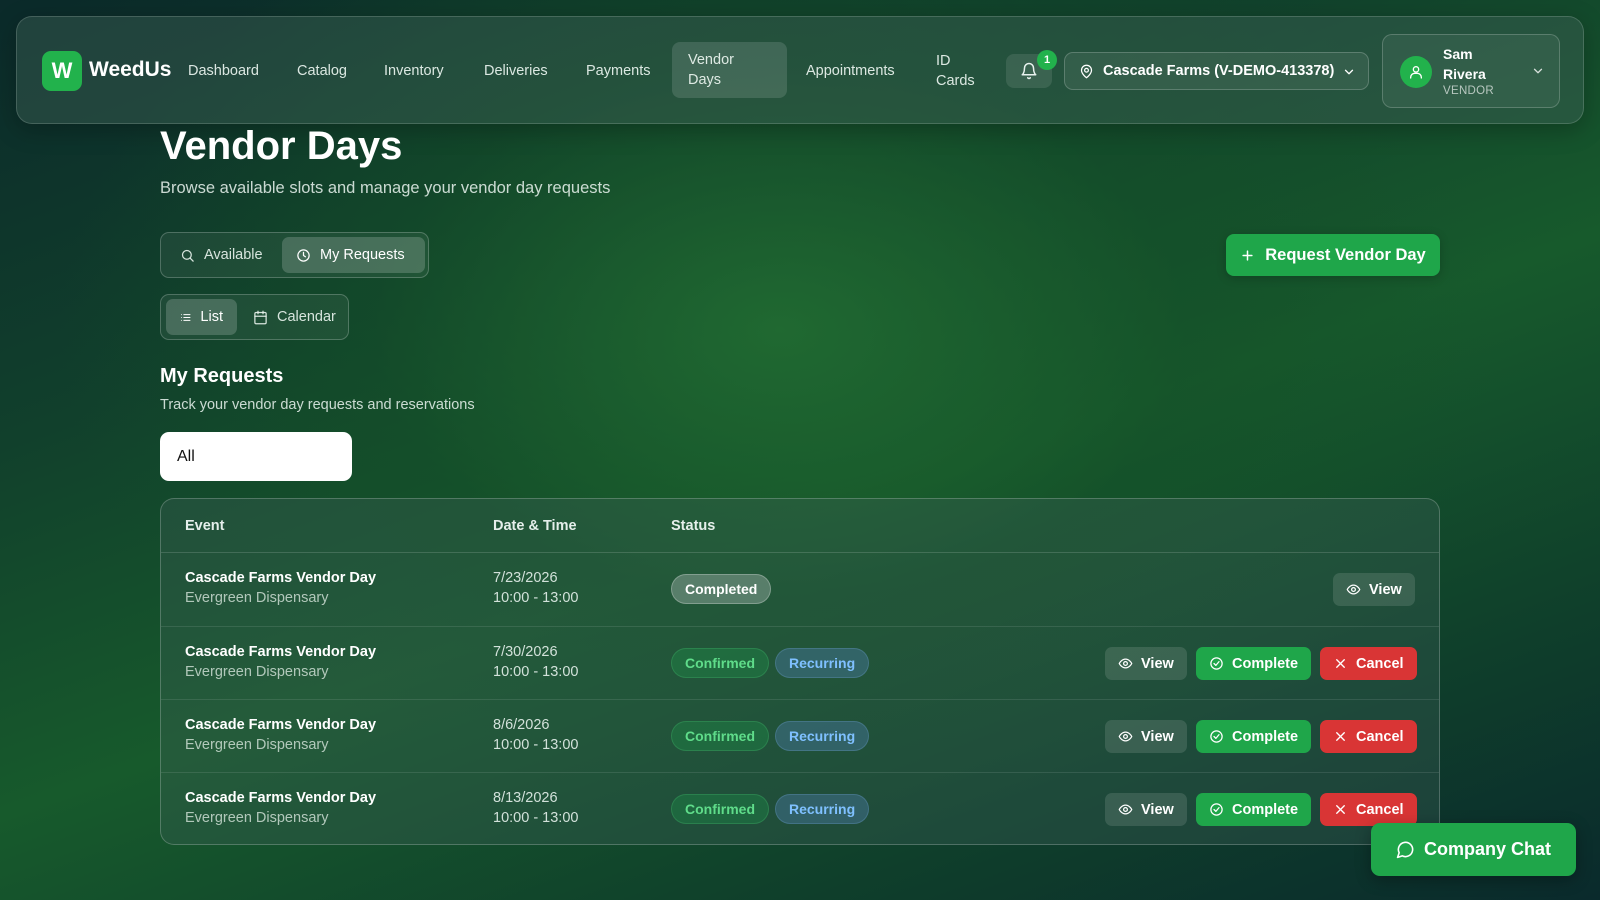 The width and height of the screenshot is (1600, 900). I want to click on view-list-button: List, so click(201, 317).